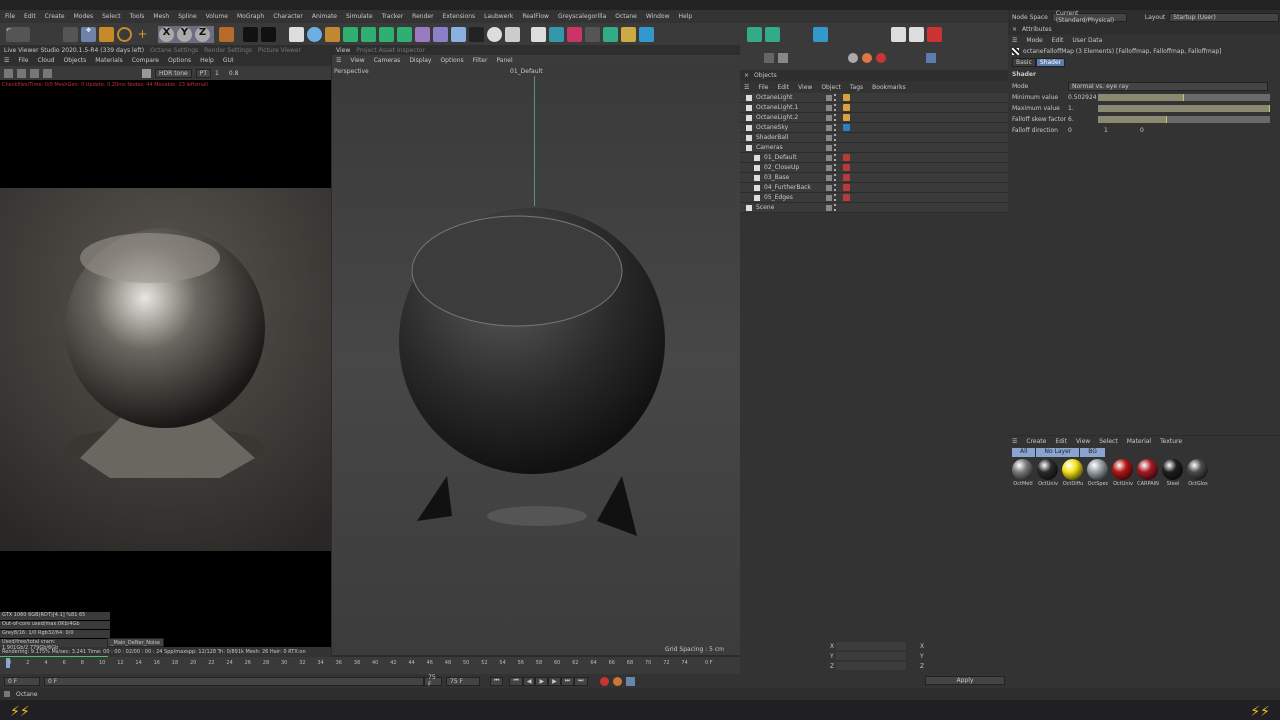 The image size is (1280, 720). I want to click on object-row: OctaneSky, so click(874, 128).